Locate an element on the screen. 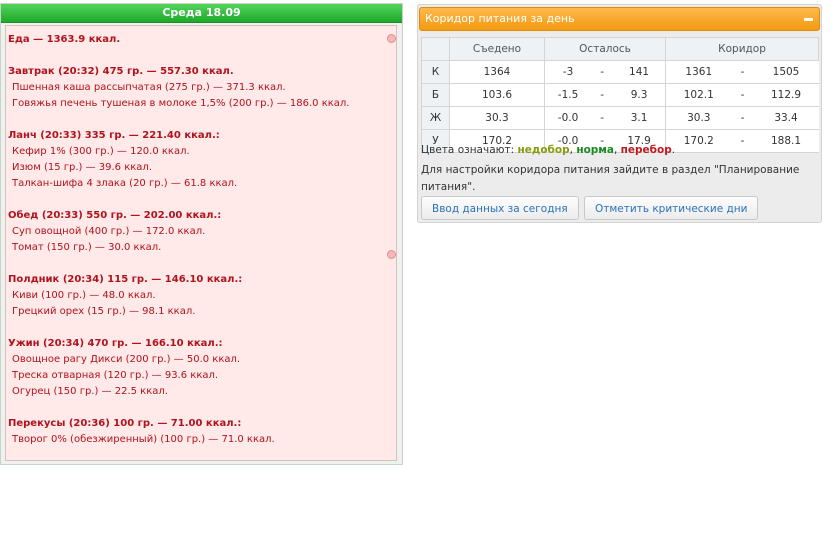  table-row-protein: Б 103.6 -1.5 - 9.3 102.1 - 112.9 is located at coordinates (620, 95).